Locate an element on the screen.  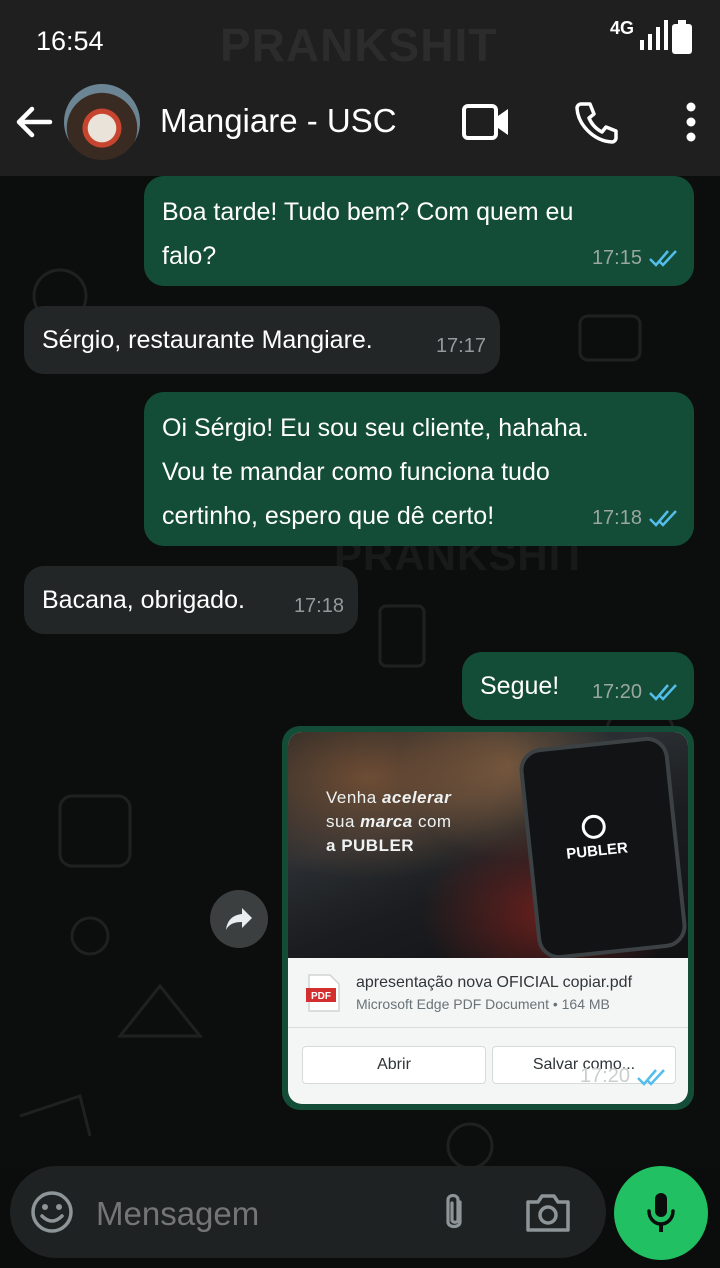
watermark: PRANKSHIT is located at coordinates (359, 45).